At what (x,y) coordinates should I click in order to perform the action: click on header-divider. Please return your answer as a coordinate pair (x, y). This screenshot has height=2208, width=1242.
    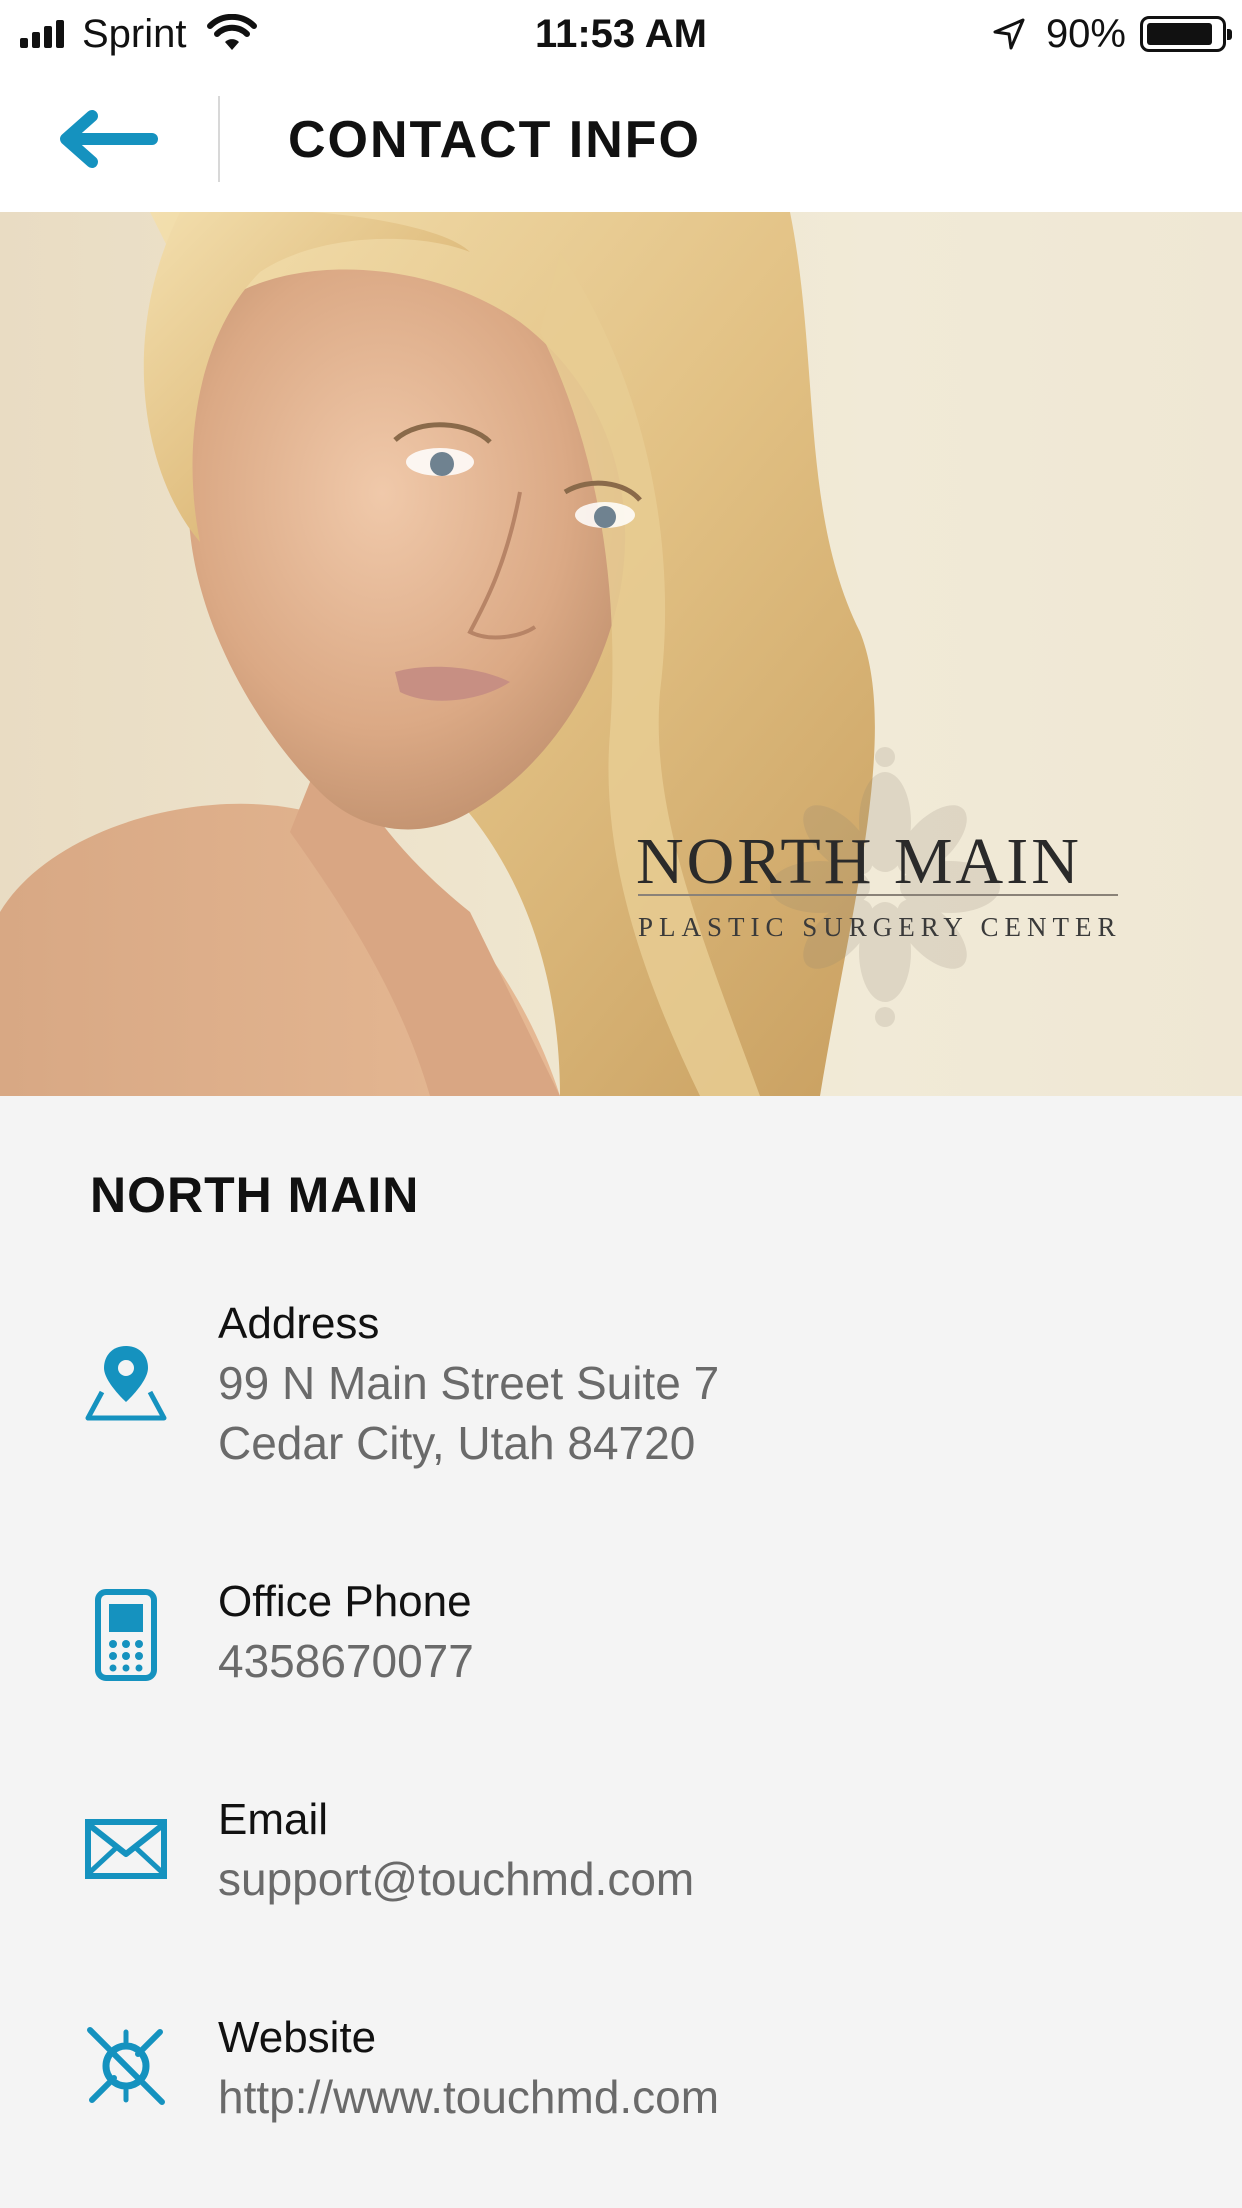
    Looking at the image, I should click on (219, 139).